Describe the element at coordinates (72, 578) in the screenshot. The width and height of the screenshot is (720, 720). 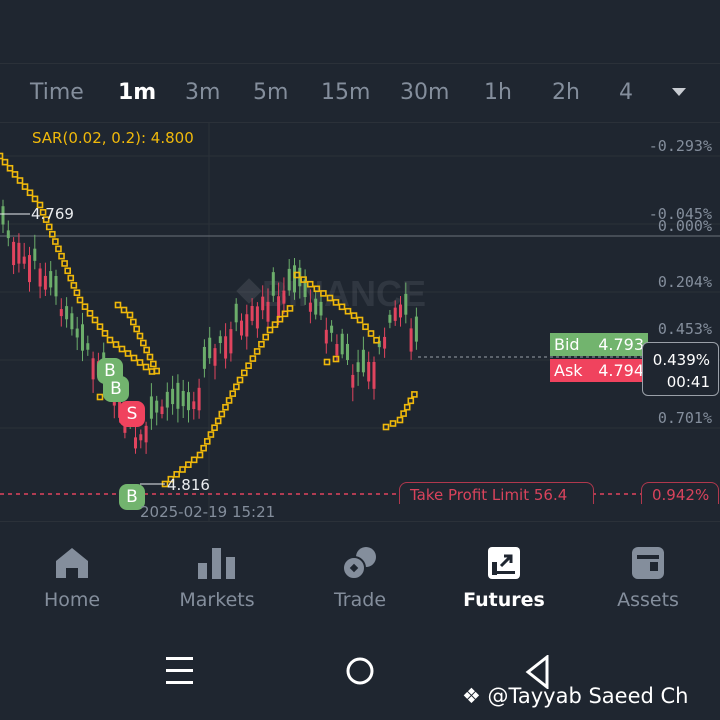
I see `nav-home: Home` at that location.